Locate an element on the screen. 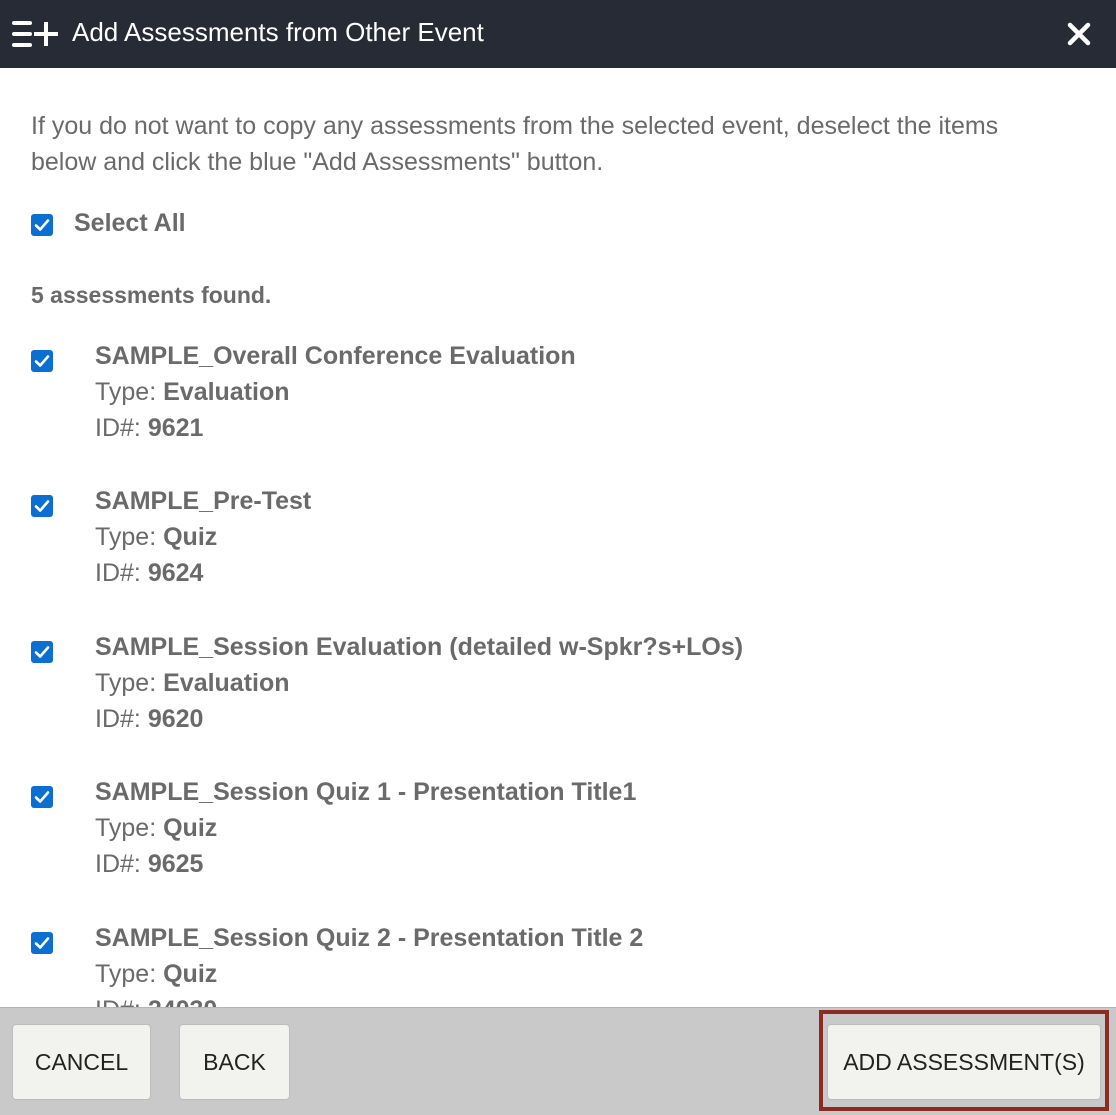  dialog-title: Add Assessments from Other Event is located at coordinates (278, 32).